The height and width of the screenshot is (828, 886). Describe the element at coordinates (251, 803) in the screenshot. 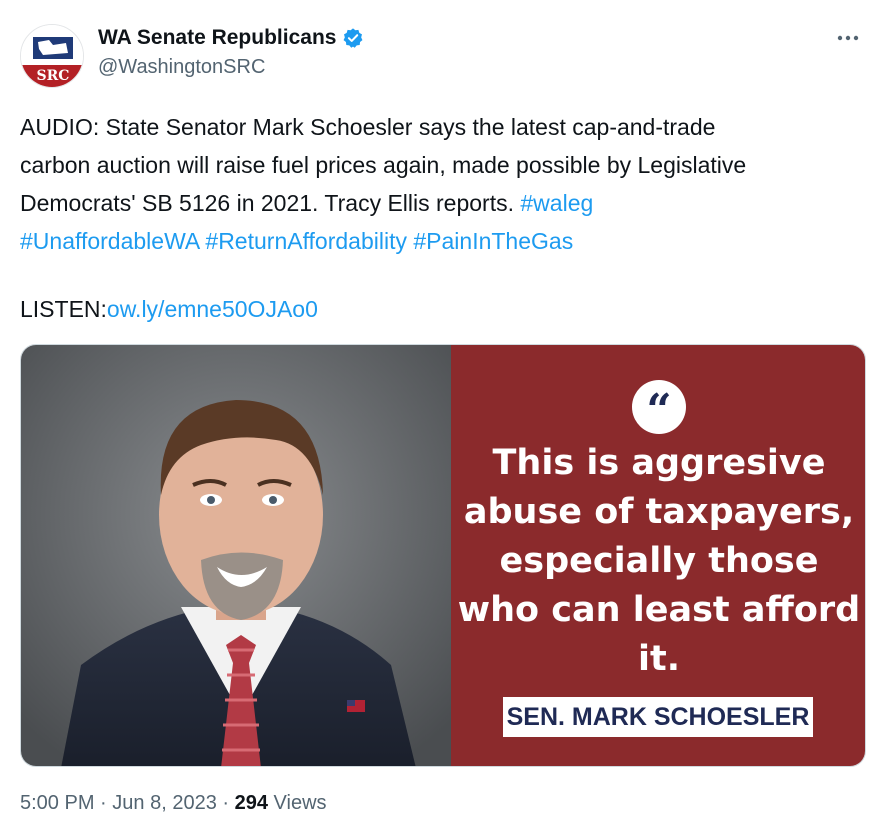

I see `views-count: 294` at that location.